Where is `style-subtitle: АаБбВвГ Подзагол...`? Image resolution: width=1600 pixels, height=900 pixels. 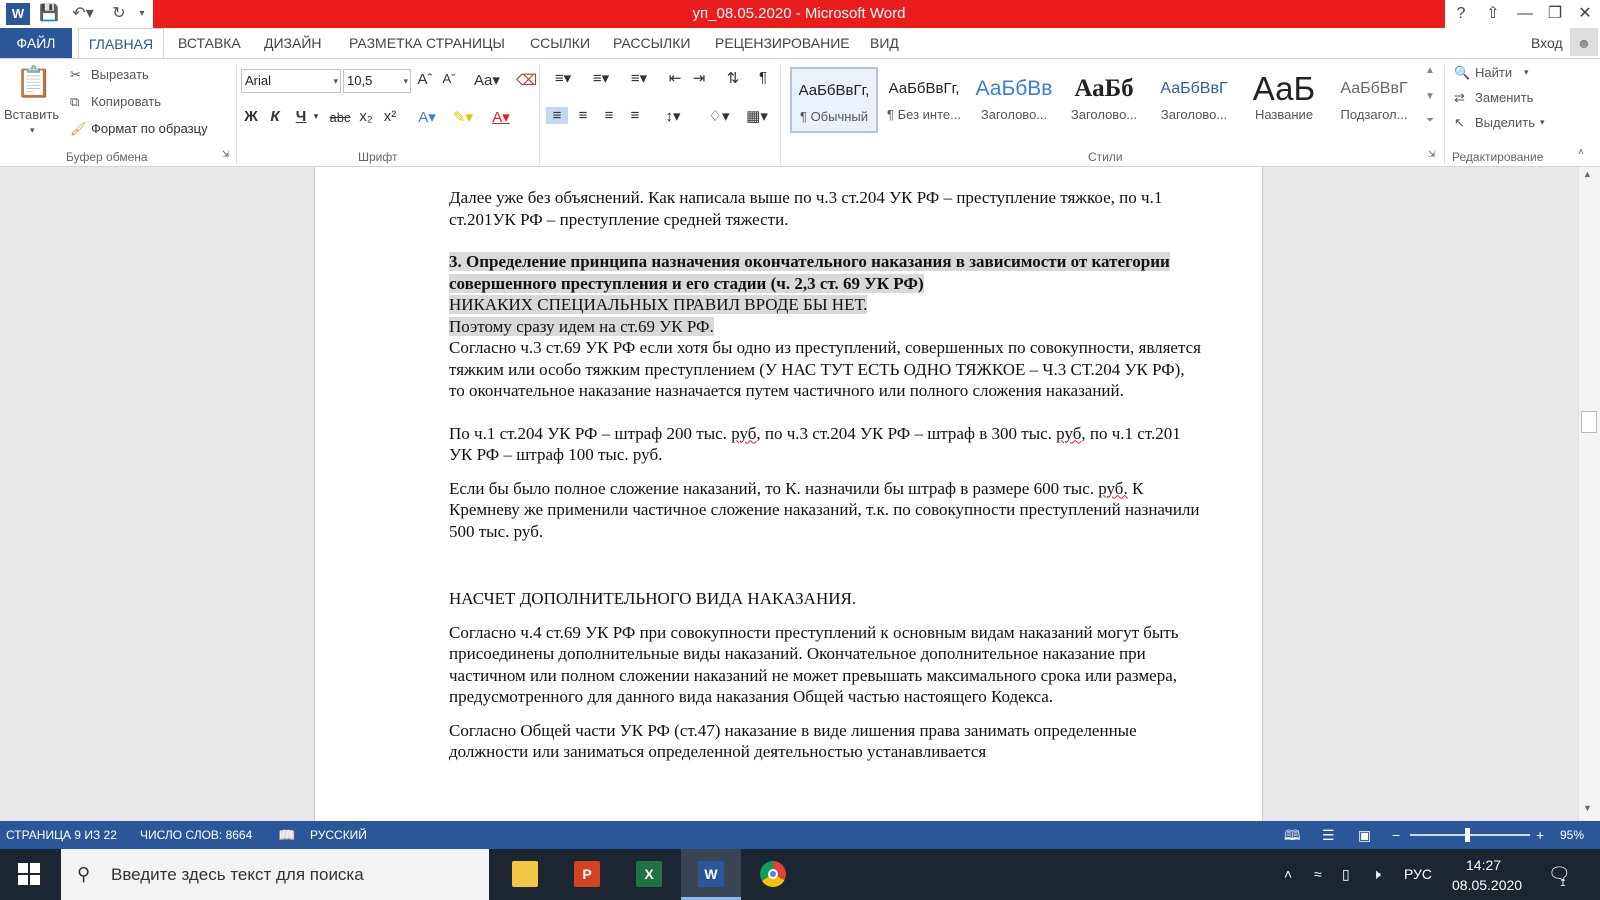
style-subtitle: АаБбВвГ Подзагол... is located at coordinates (1374, 100).